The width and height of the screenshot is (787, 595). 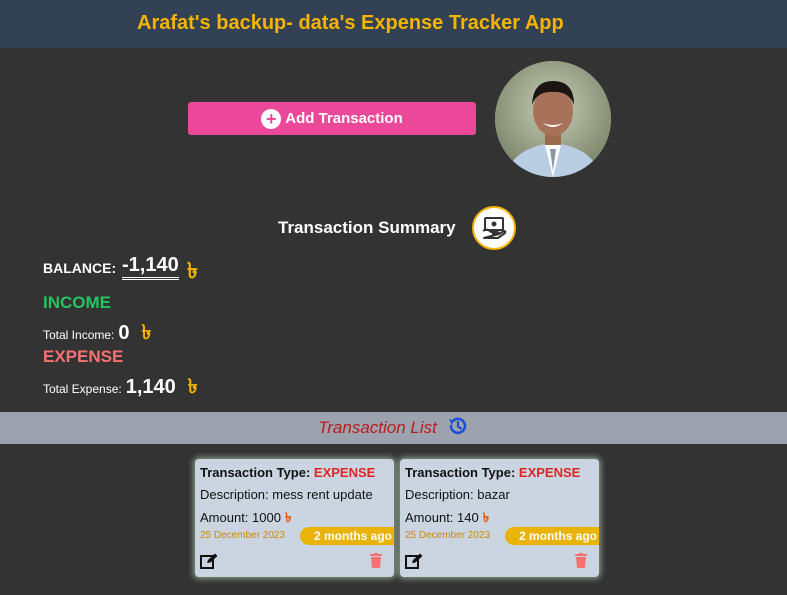 What do you see at coordinates (344, 118) in the screenshot?
I see `add-transaction-label: Add Transaction` at bounding box center [344, 118].